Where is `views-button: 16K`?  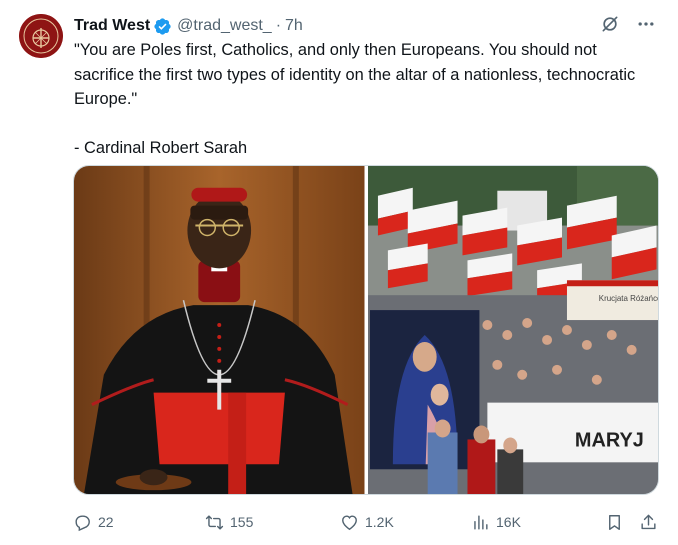 views-button: 16K is located at coordinates (496, 522).